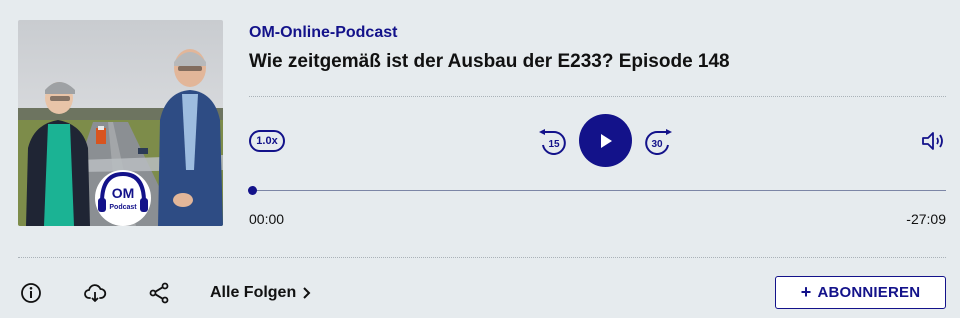 The width and height of the screenshot is (960, 318). I want to click on info-button, so click(31, 293).